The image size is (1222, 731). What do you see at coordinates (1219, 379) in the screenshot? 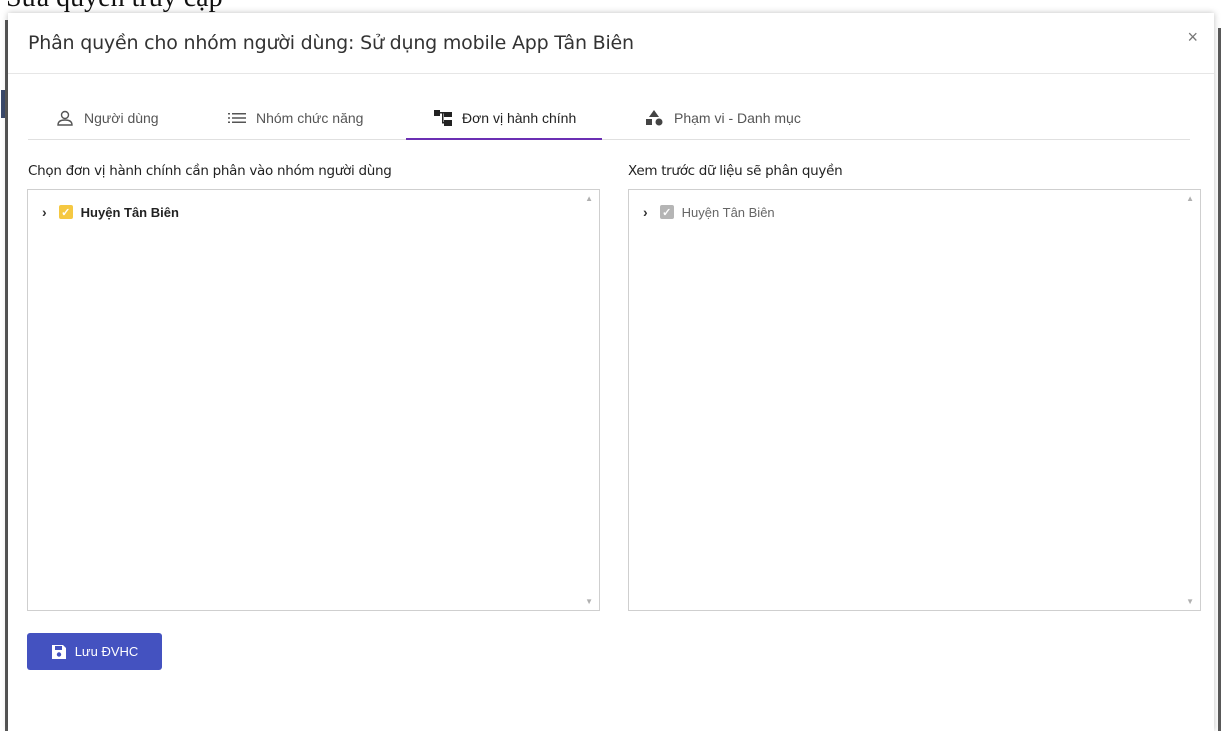
I see `background-right-border` at bounding box center [1219, 379].